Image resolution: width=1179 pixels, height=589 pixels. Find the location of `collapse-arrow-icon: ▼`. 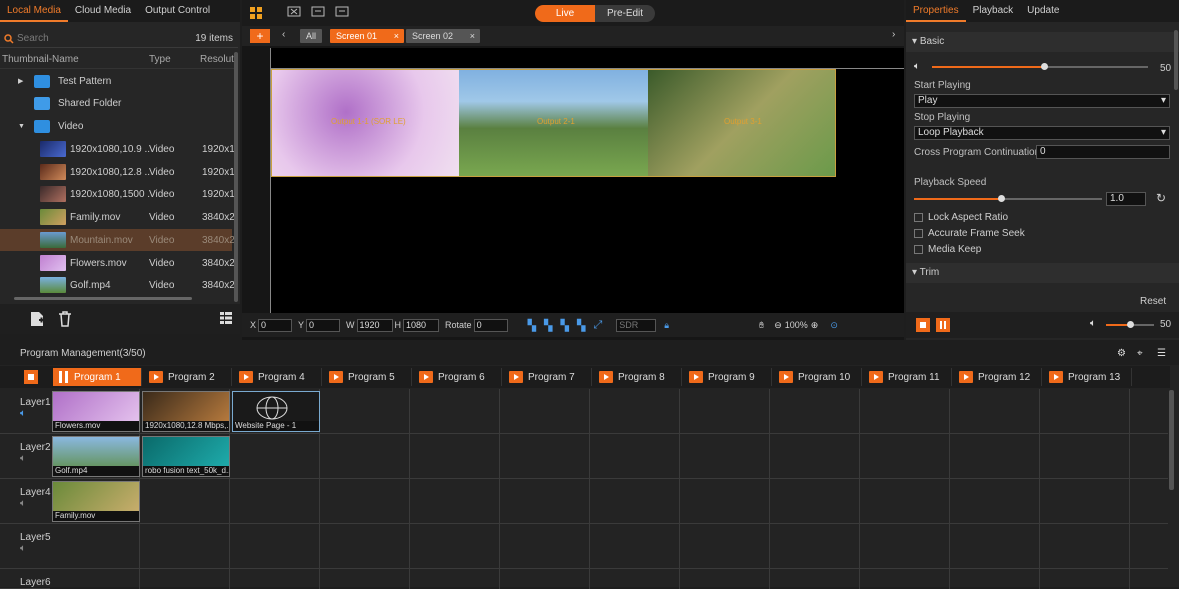

collapse-arrow-icon: ▼ is located at coordinates (21, 126).